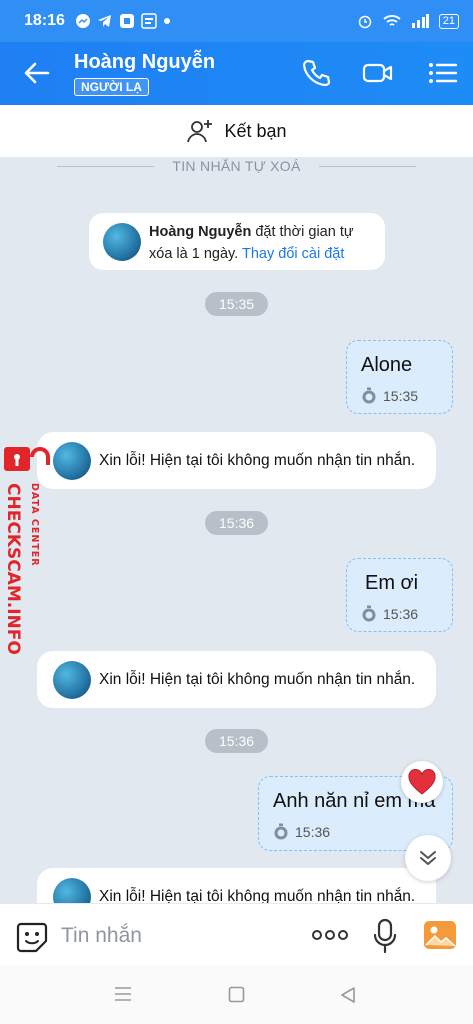 The width and height of the screenshot is (473, 1024). What do you see at coordinates (378, 73) in the screenshot?
I see `video-call-icon` at bounding box center [378, 73].